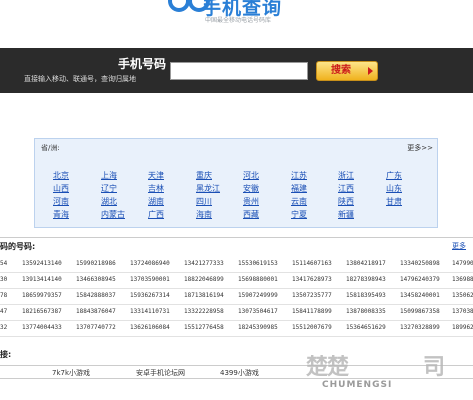 The image size is (473, 400). Describe the element at coordinates (18, 246) in the screenshot. I see `number-table-title: 码的号码:` at that location.